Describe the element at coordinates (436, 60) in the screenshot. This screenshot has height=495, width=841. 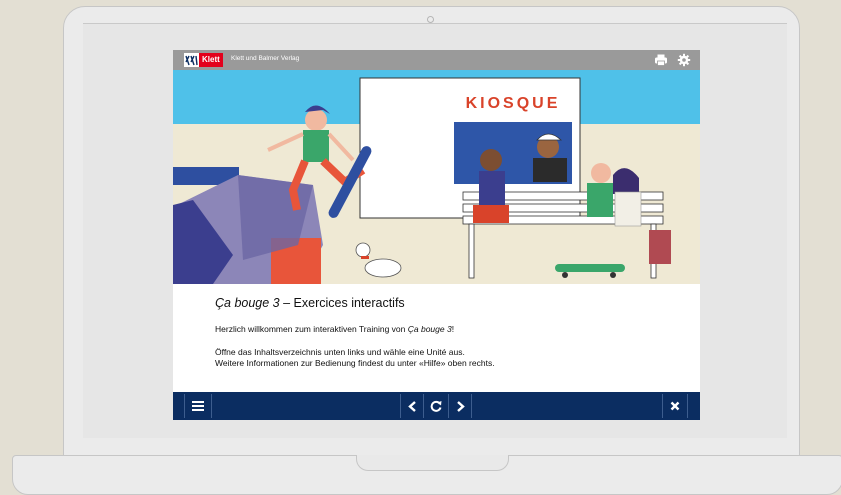
I see `top-bar: Klett Klett und Balmer Verlag` at that location.